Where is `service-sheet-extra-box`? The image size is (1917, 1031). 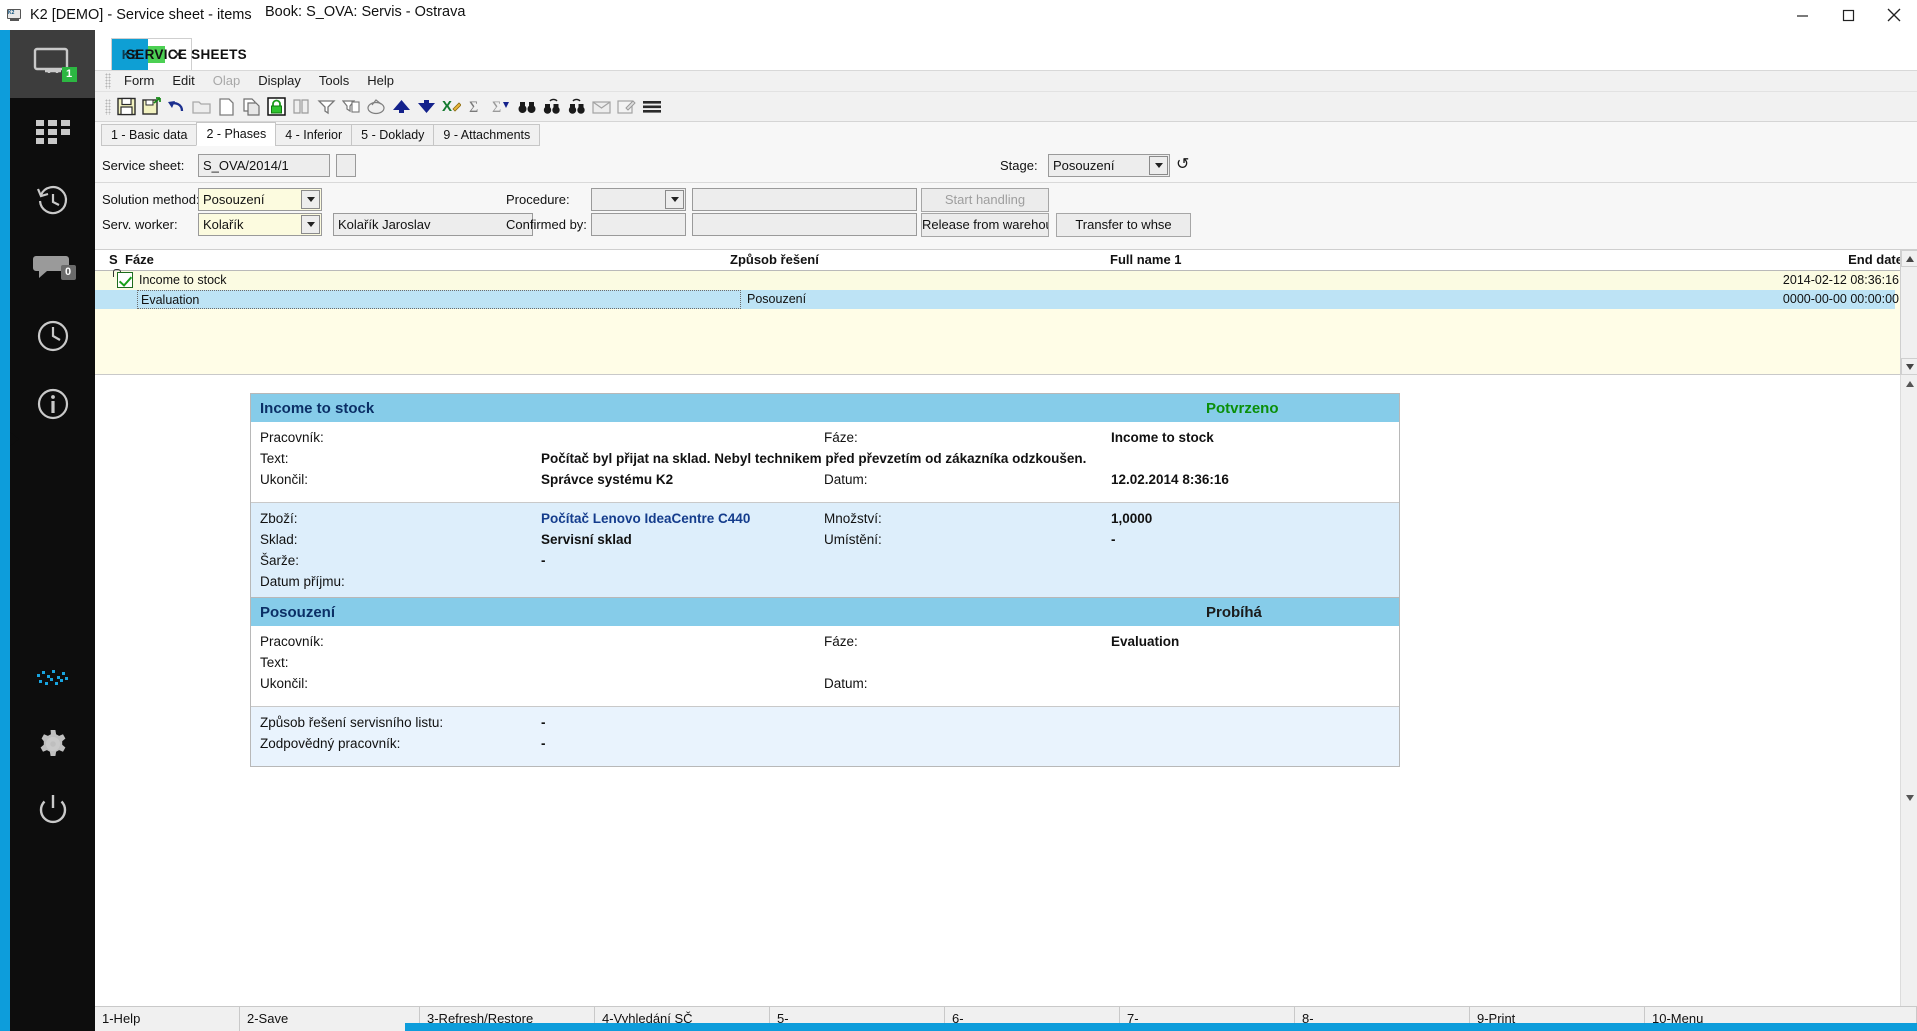 service-sheet-extra-box is located at coordinates (346, 165).